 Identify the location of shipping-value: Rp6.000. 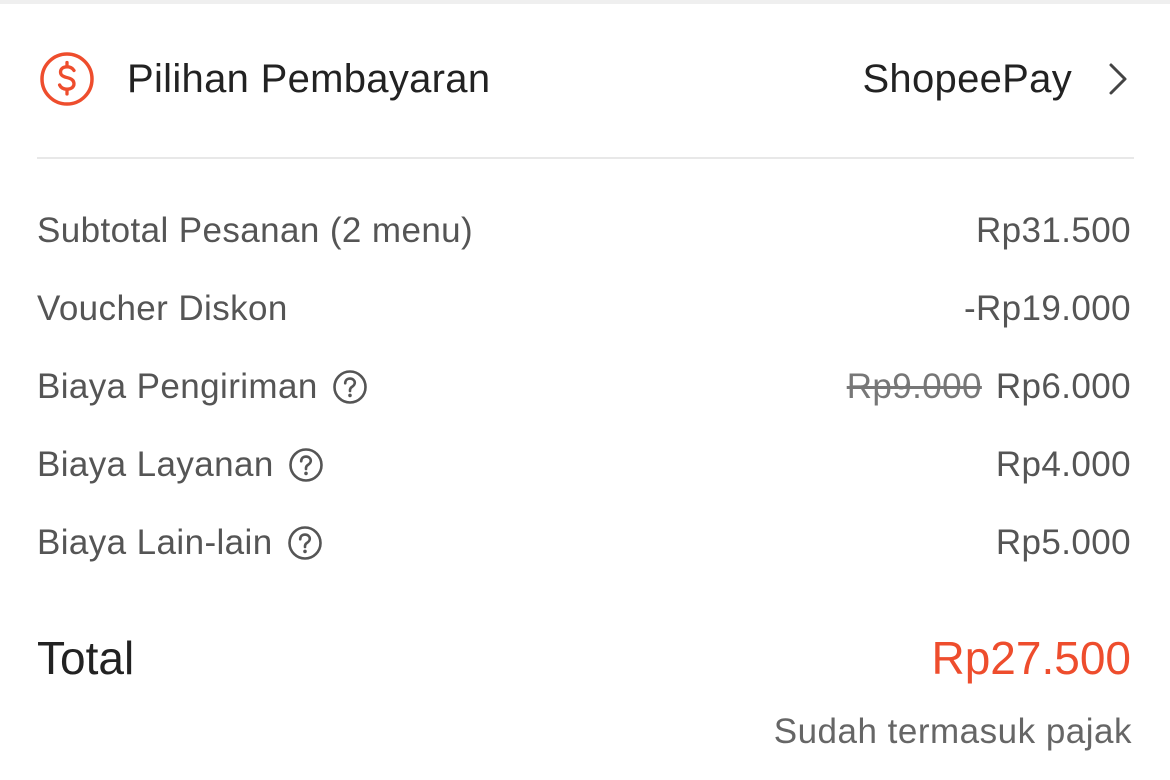
(1063, 386).